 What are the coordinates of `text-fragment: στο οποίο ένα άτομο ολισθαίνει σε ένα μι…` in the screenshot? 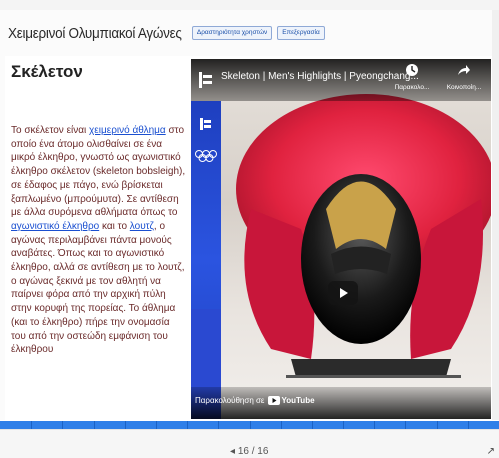 It's located at (98, 172).